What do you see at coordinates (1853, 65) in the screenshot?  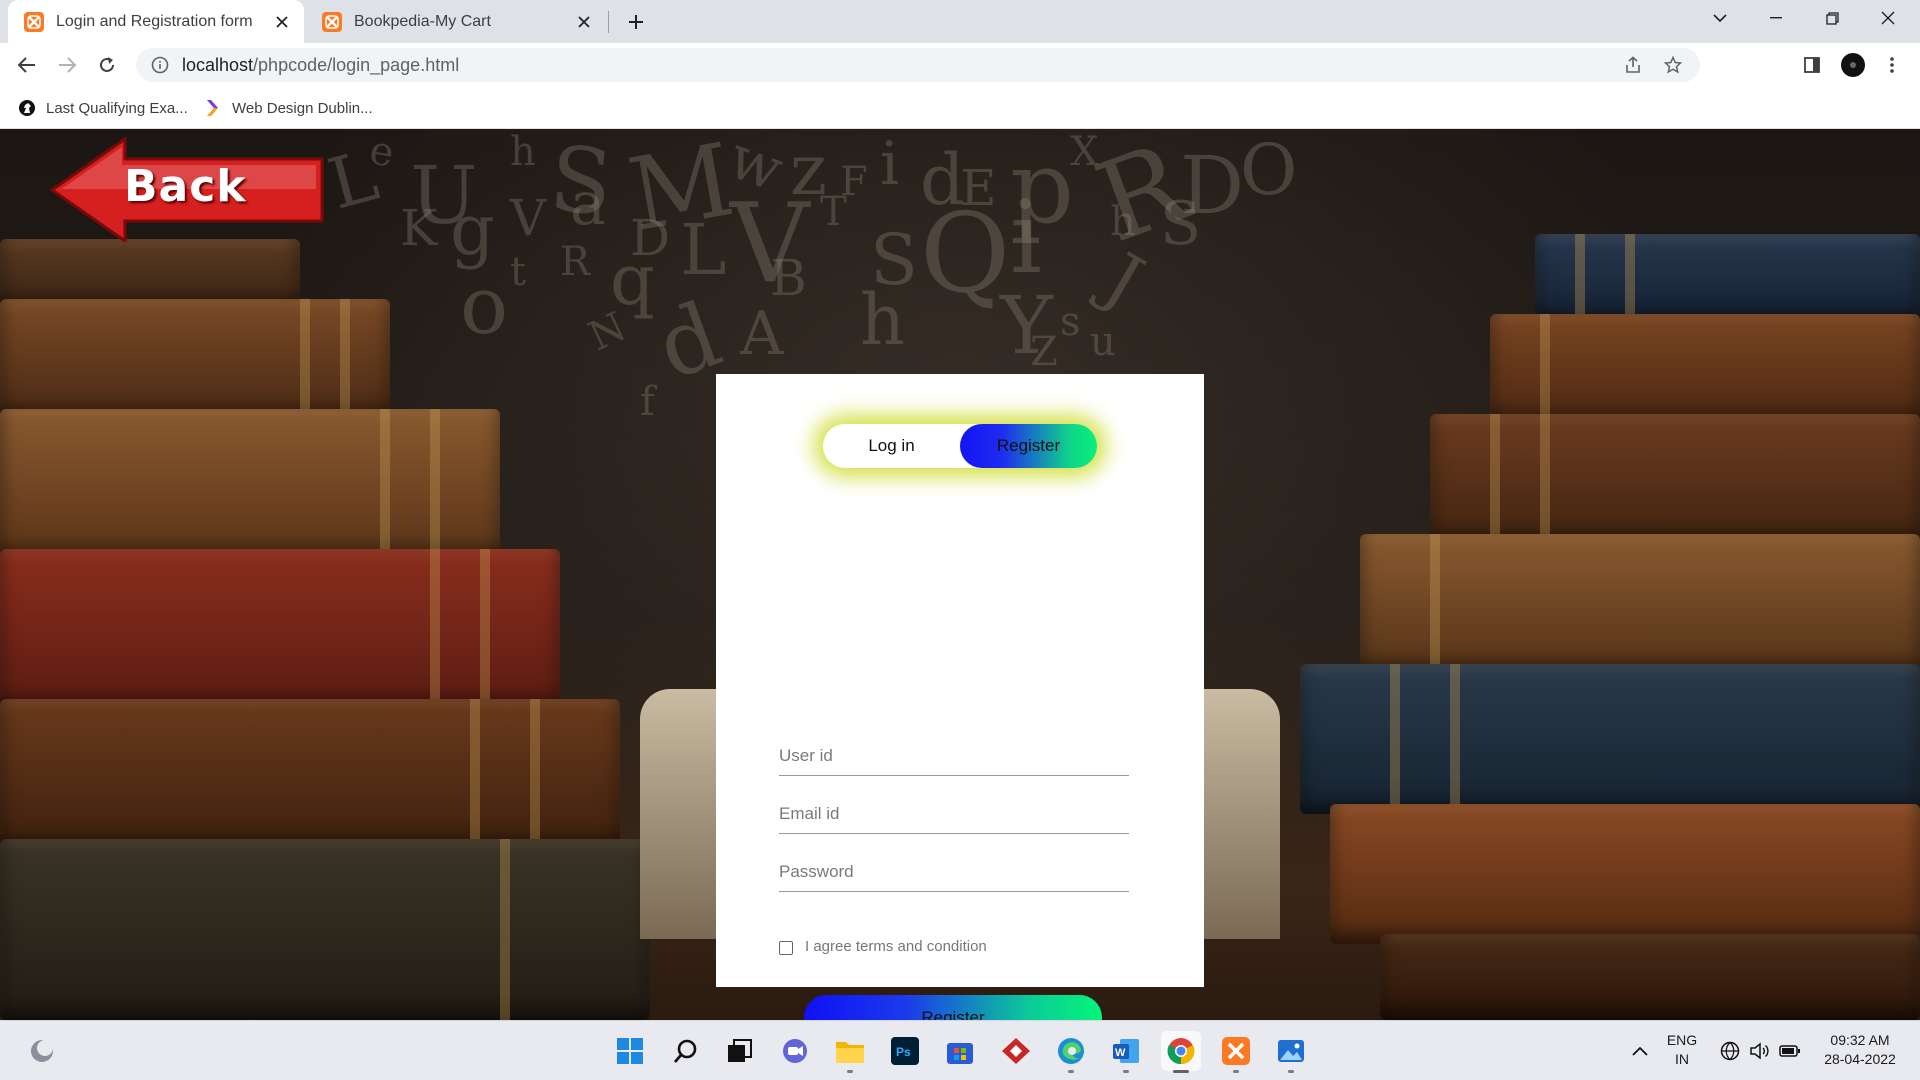 I see `profile-avatar` at bounding box center [1853, 65].